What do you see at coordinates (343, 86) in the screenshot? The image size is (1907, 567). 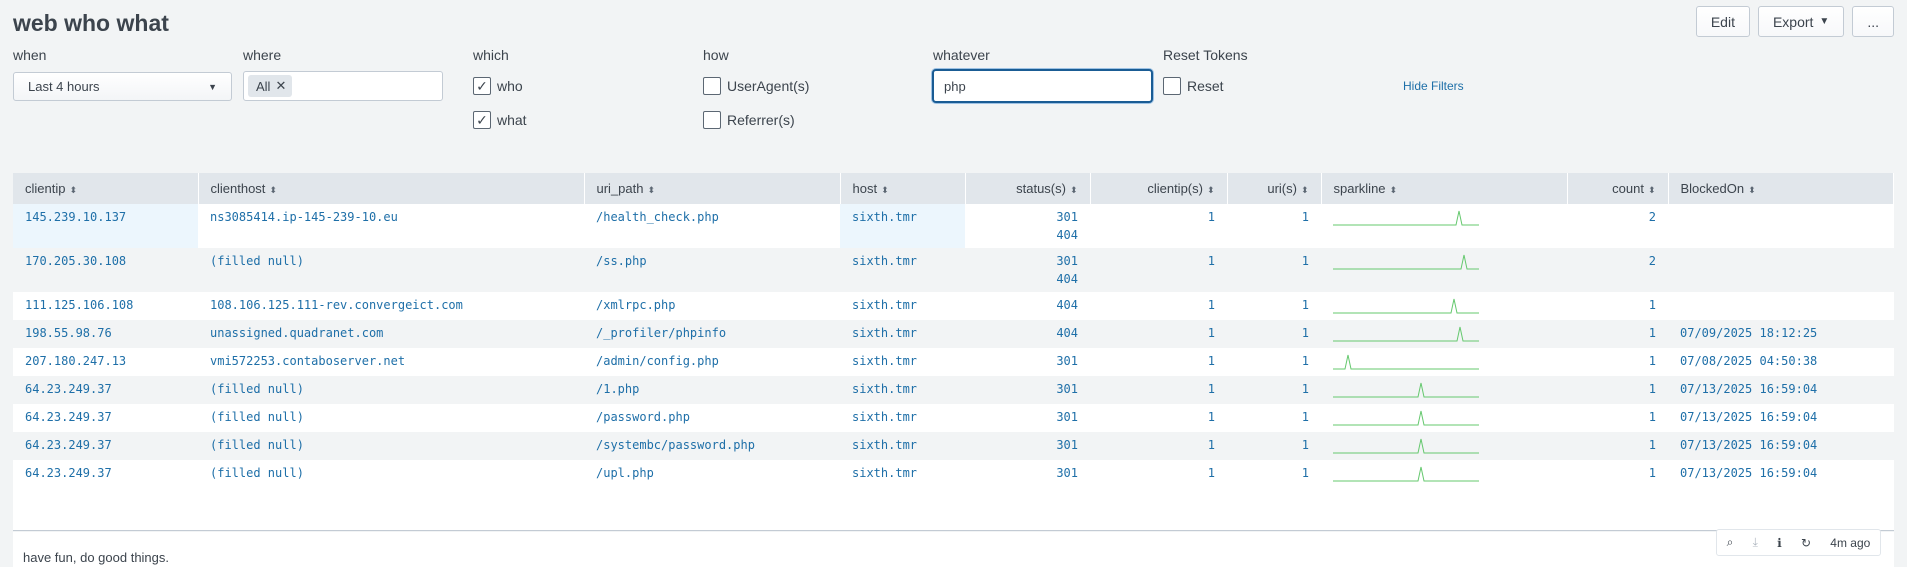 I see `where-multiselect: All ✕` at bounding box center [343, 86].